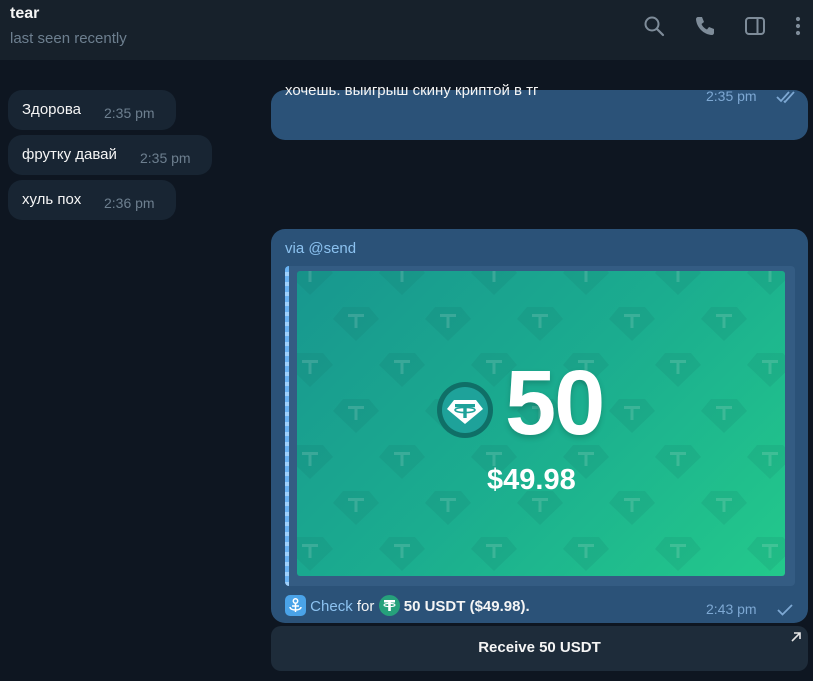 Image resolution: width=813 pixels, height=681 pixels. What do you see at coordinates (69, 154) in the screenshot?
I see `message-text: фрутку давай` at bounding box center [69, 154].